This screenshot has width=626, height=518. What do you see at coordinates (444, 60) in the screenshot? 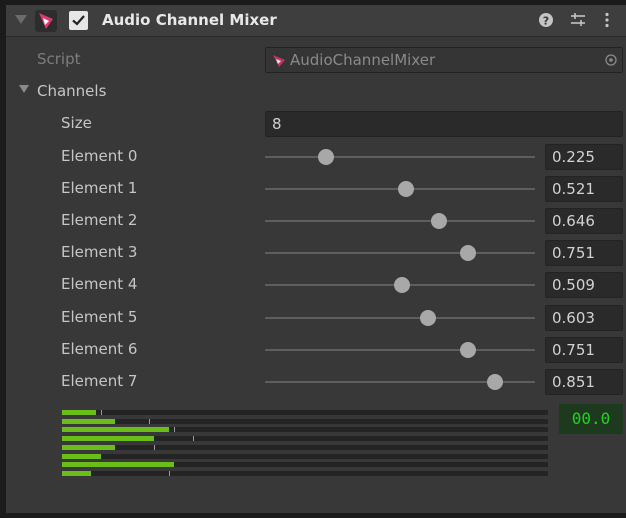
I see `script-field: AudioChannelMixer` at bounding box center [444, 60].